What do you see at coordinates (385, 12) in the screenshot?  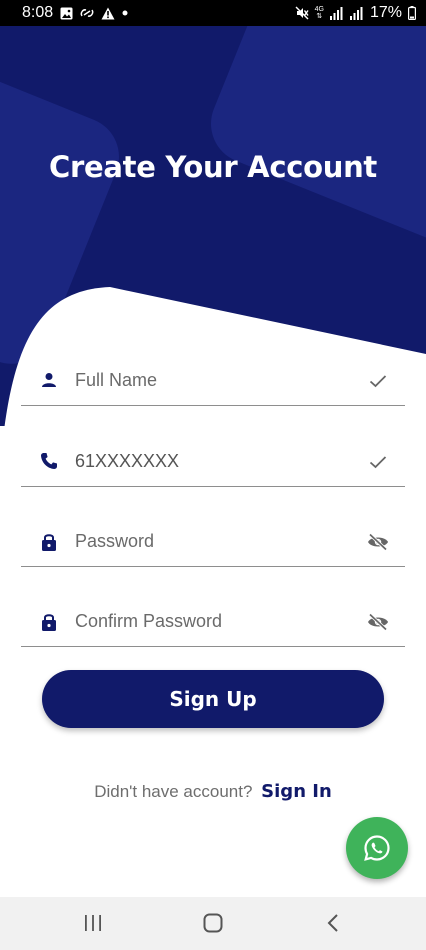 I see `battery-percent: 17%` at bounding box center [385, 12].